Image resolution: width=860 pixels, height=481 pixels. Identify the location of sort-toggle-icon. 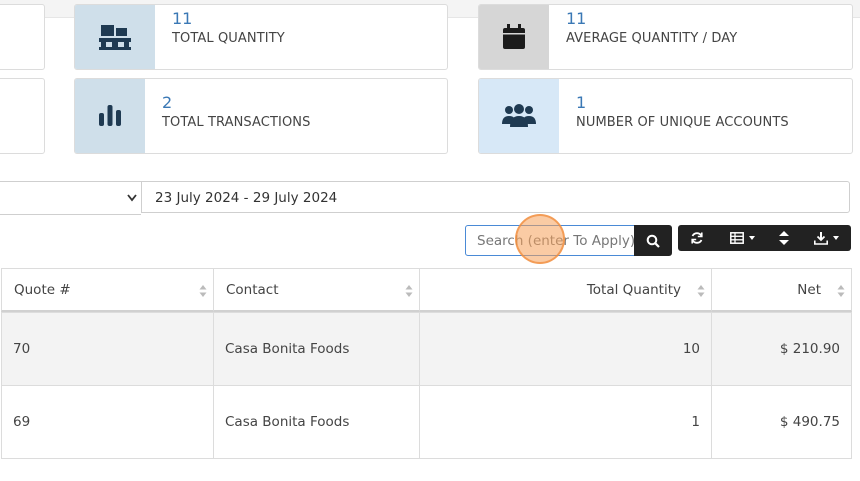
(784, 238).